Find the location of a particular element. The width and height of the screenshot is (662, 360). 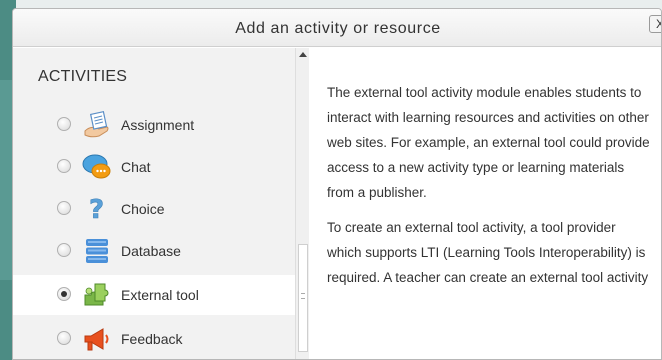

radio-choice is located at coordinates (64, 208).